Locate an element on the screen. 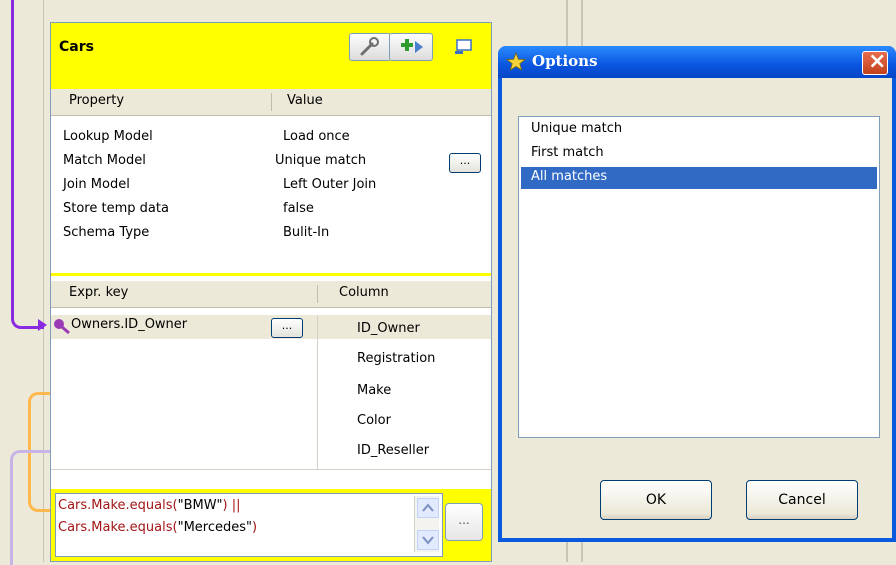  list-item: Unique match is located at coordinates (699, 130).